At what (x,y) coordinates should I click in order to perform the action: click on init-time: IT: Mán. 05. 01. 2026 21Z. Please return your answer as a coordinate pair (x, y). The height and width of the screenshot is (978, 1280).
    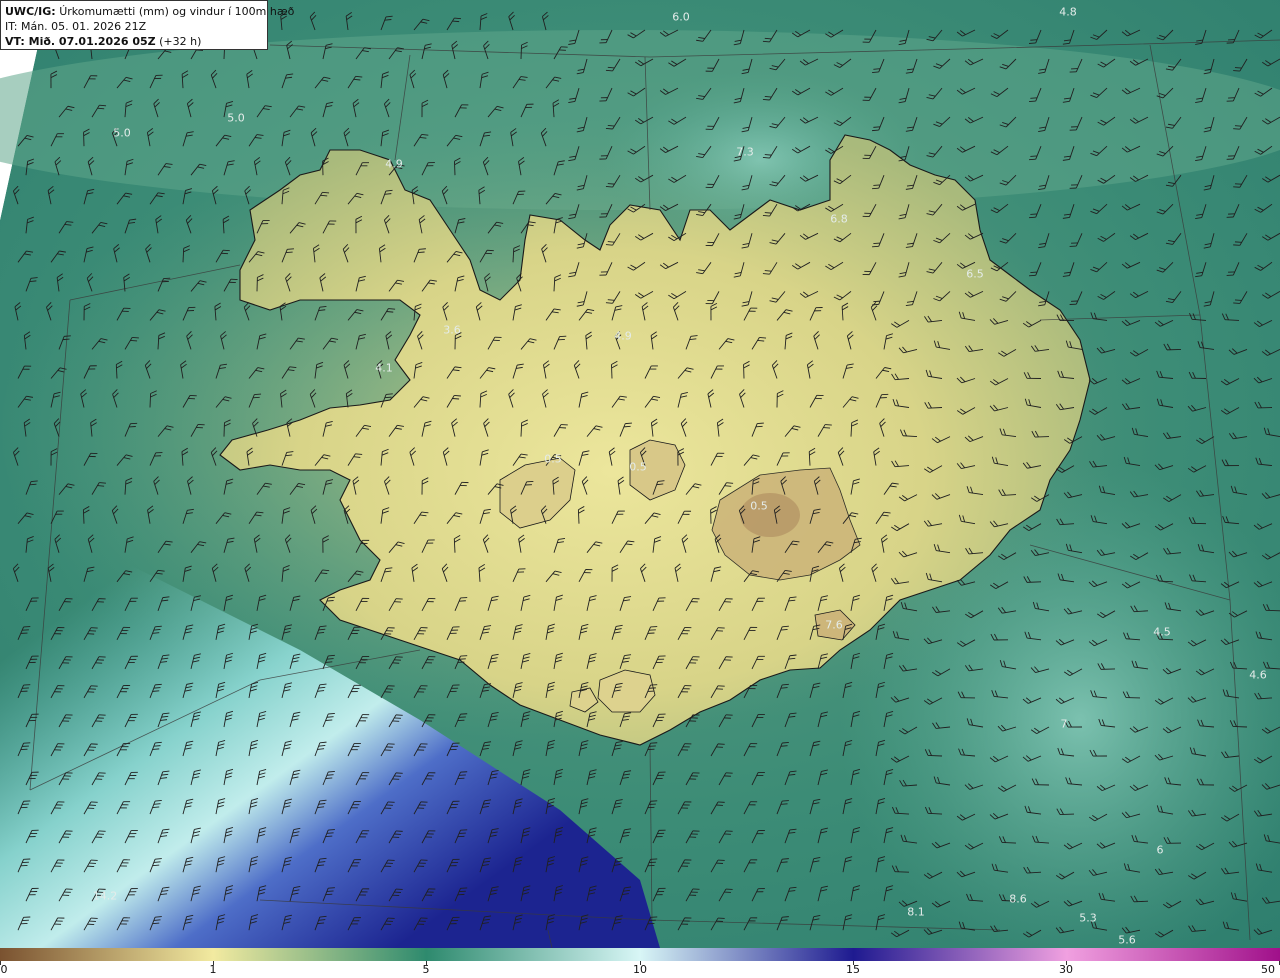
    Looking at the image, I should click on (76, 26).